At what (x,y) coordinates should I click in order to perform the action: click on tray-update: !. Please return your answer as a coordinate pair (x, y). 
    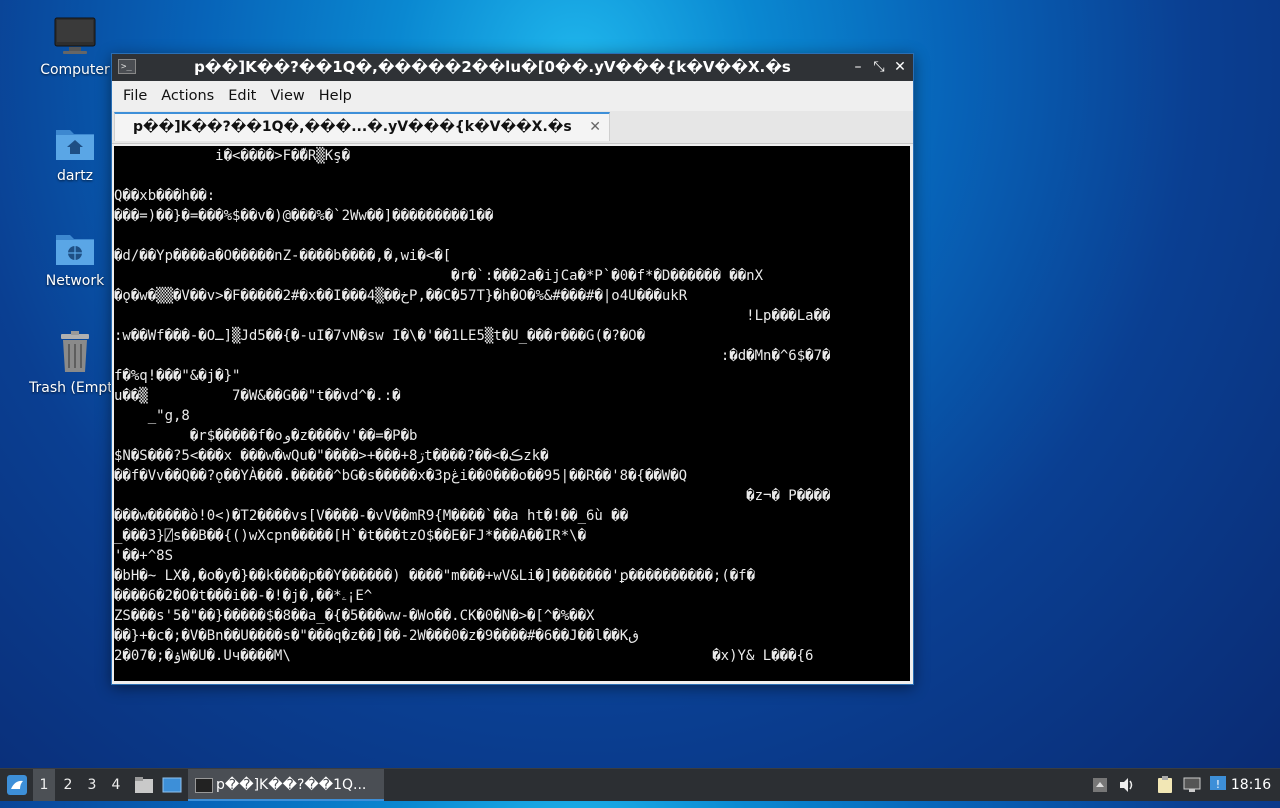
    Looking at the image, I should click on (1218, 785).